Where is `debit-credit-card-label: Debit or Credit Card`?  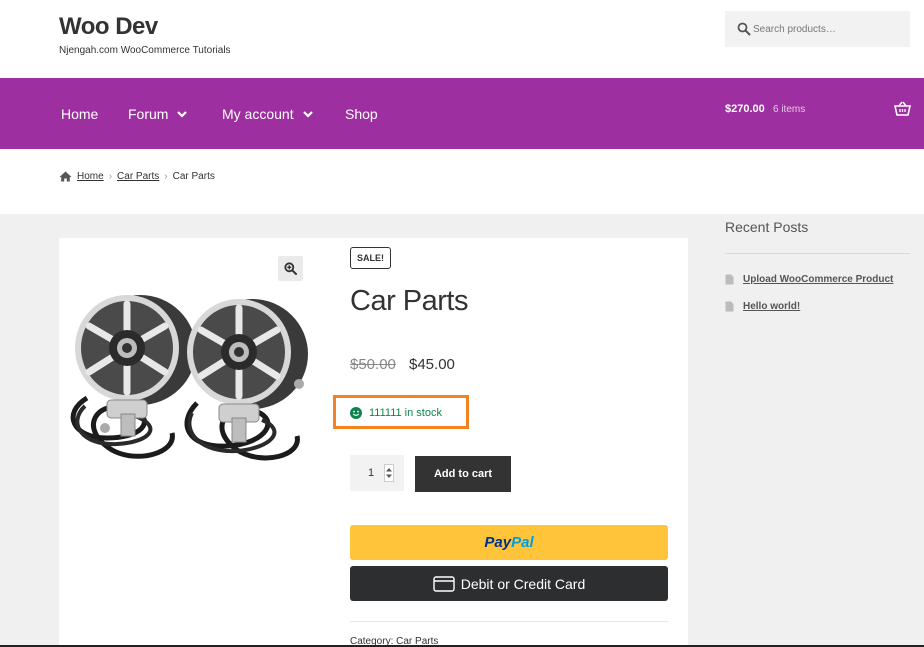 debit-credit-card-label: Debit or Credit Card is located at coordinates (523, 583).